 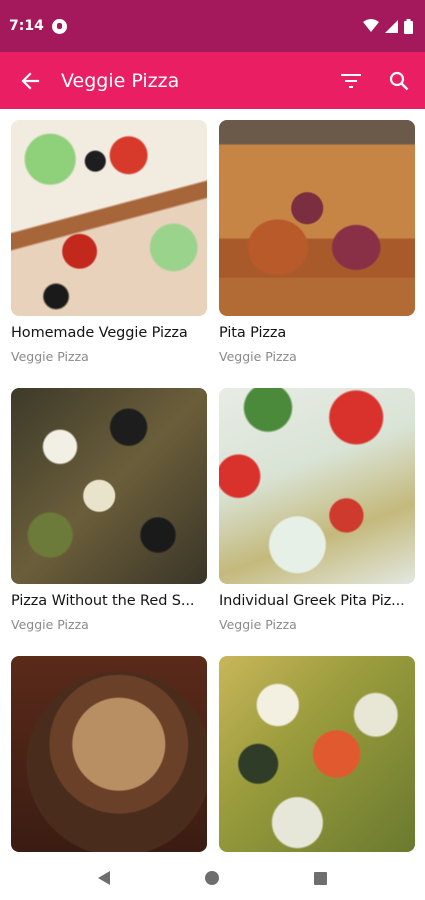 What do you see at coordinates (253, 333) in the screenshot?
I see `recipe-title: Pita Pizza` at bounding box center [253, 333].